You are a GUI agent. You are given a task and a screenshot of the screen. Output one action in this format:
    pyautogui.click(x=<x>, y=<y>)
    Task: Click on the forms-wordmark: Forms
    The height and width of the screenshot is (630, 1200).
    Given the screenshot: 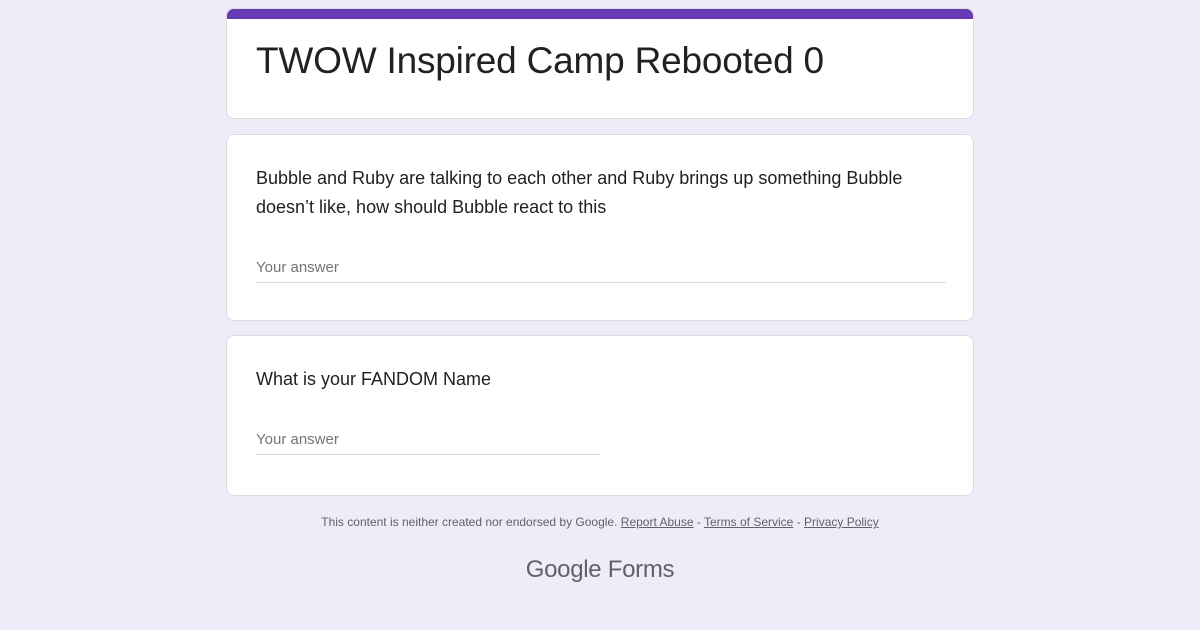 What is the action you would take?
    pyautogui.click(x=641, y=569)
    